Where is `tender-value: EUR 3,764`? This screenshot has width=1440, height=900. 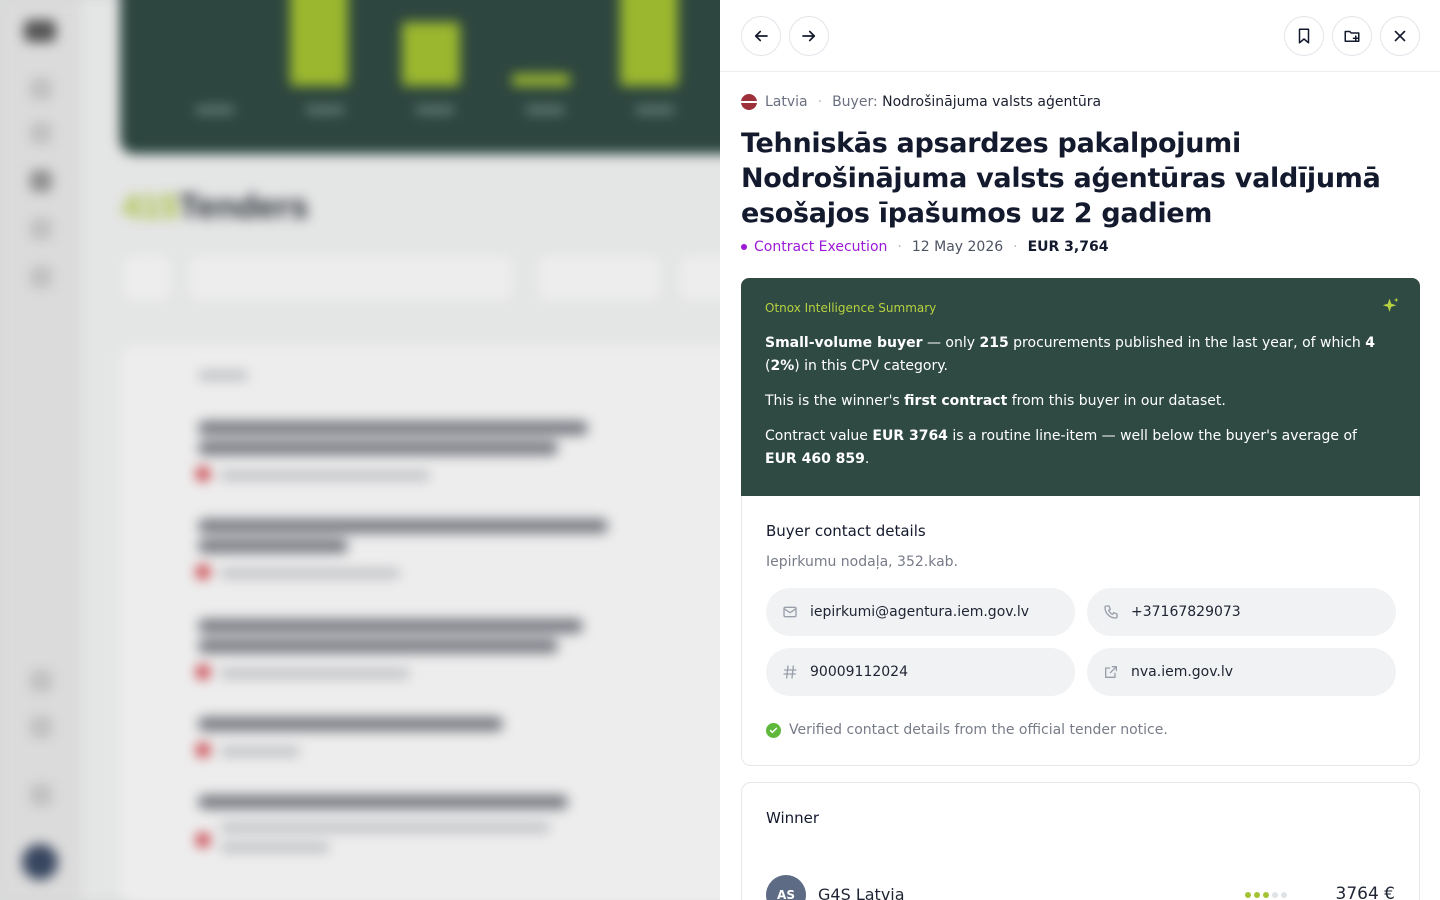
tender-value: EUR 3,764 is located at coordinates (1068, 247).